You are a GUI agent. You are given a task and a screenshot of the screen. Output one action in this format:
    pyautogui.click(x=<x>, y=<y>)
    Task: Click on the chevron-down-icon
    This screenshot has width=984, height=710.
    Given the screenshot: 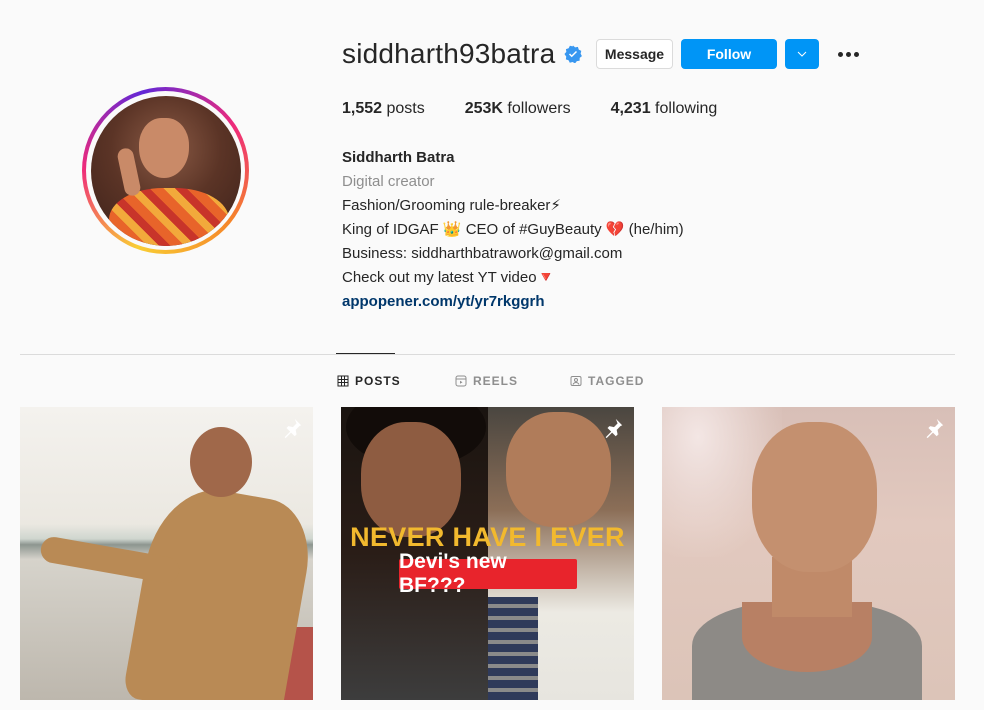 What is the action you would take?
    pyautogui.click(x=802, y=54)
    